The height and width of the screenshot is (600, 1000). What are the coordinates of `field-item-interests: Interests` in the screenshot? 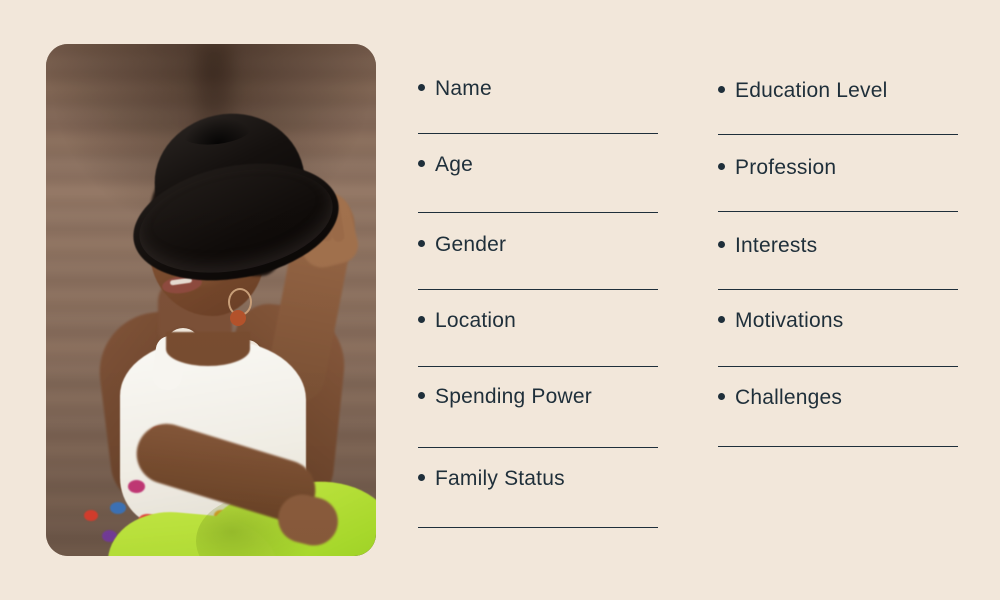 It's located at (767, 245).